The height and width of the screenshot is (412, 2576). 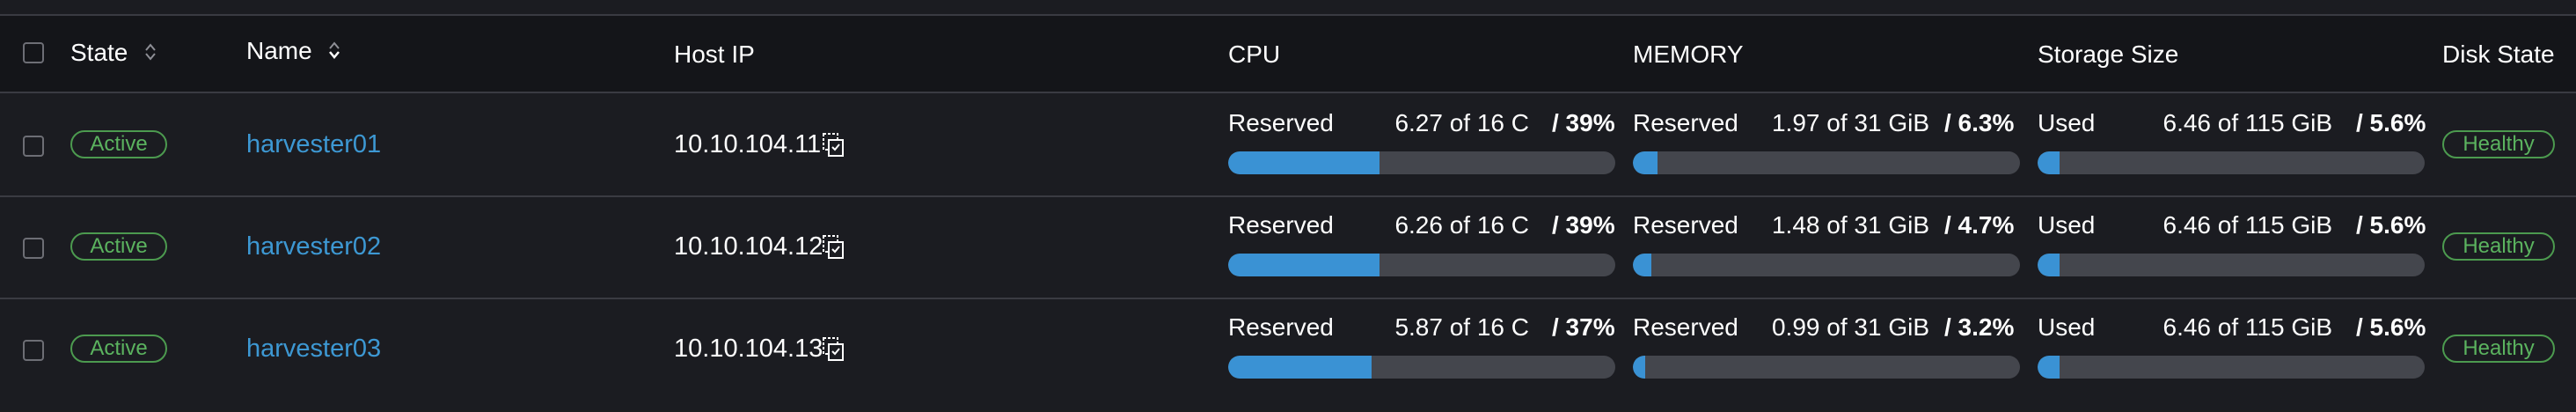 What do you see at coordinates (1254, 54) in the screenshot?
I see `header-cpu: CPU` at bounding box center [1254, 54].